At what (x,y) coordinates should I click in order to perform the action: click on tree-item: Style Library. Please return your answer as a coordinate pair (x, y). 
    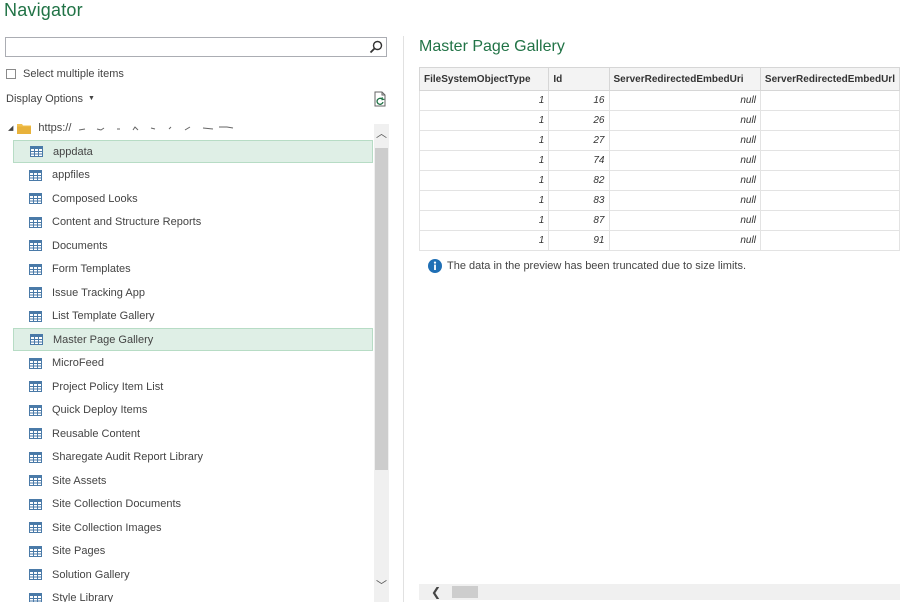
    Looking at the image, I should click on (193, 594).